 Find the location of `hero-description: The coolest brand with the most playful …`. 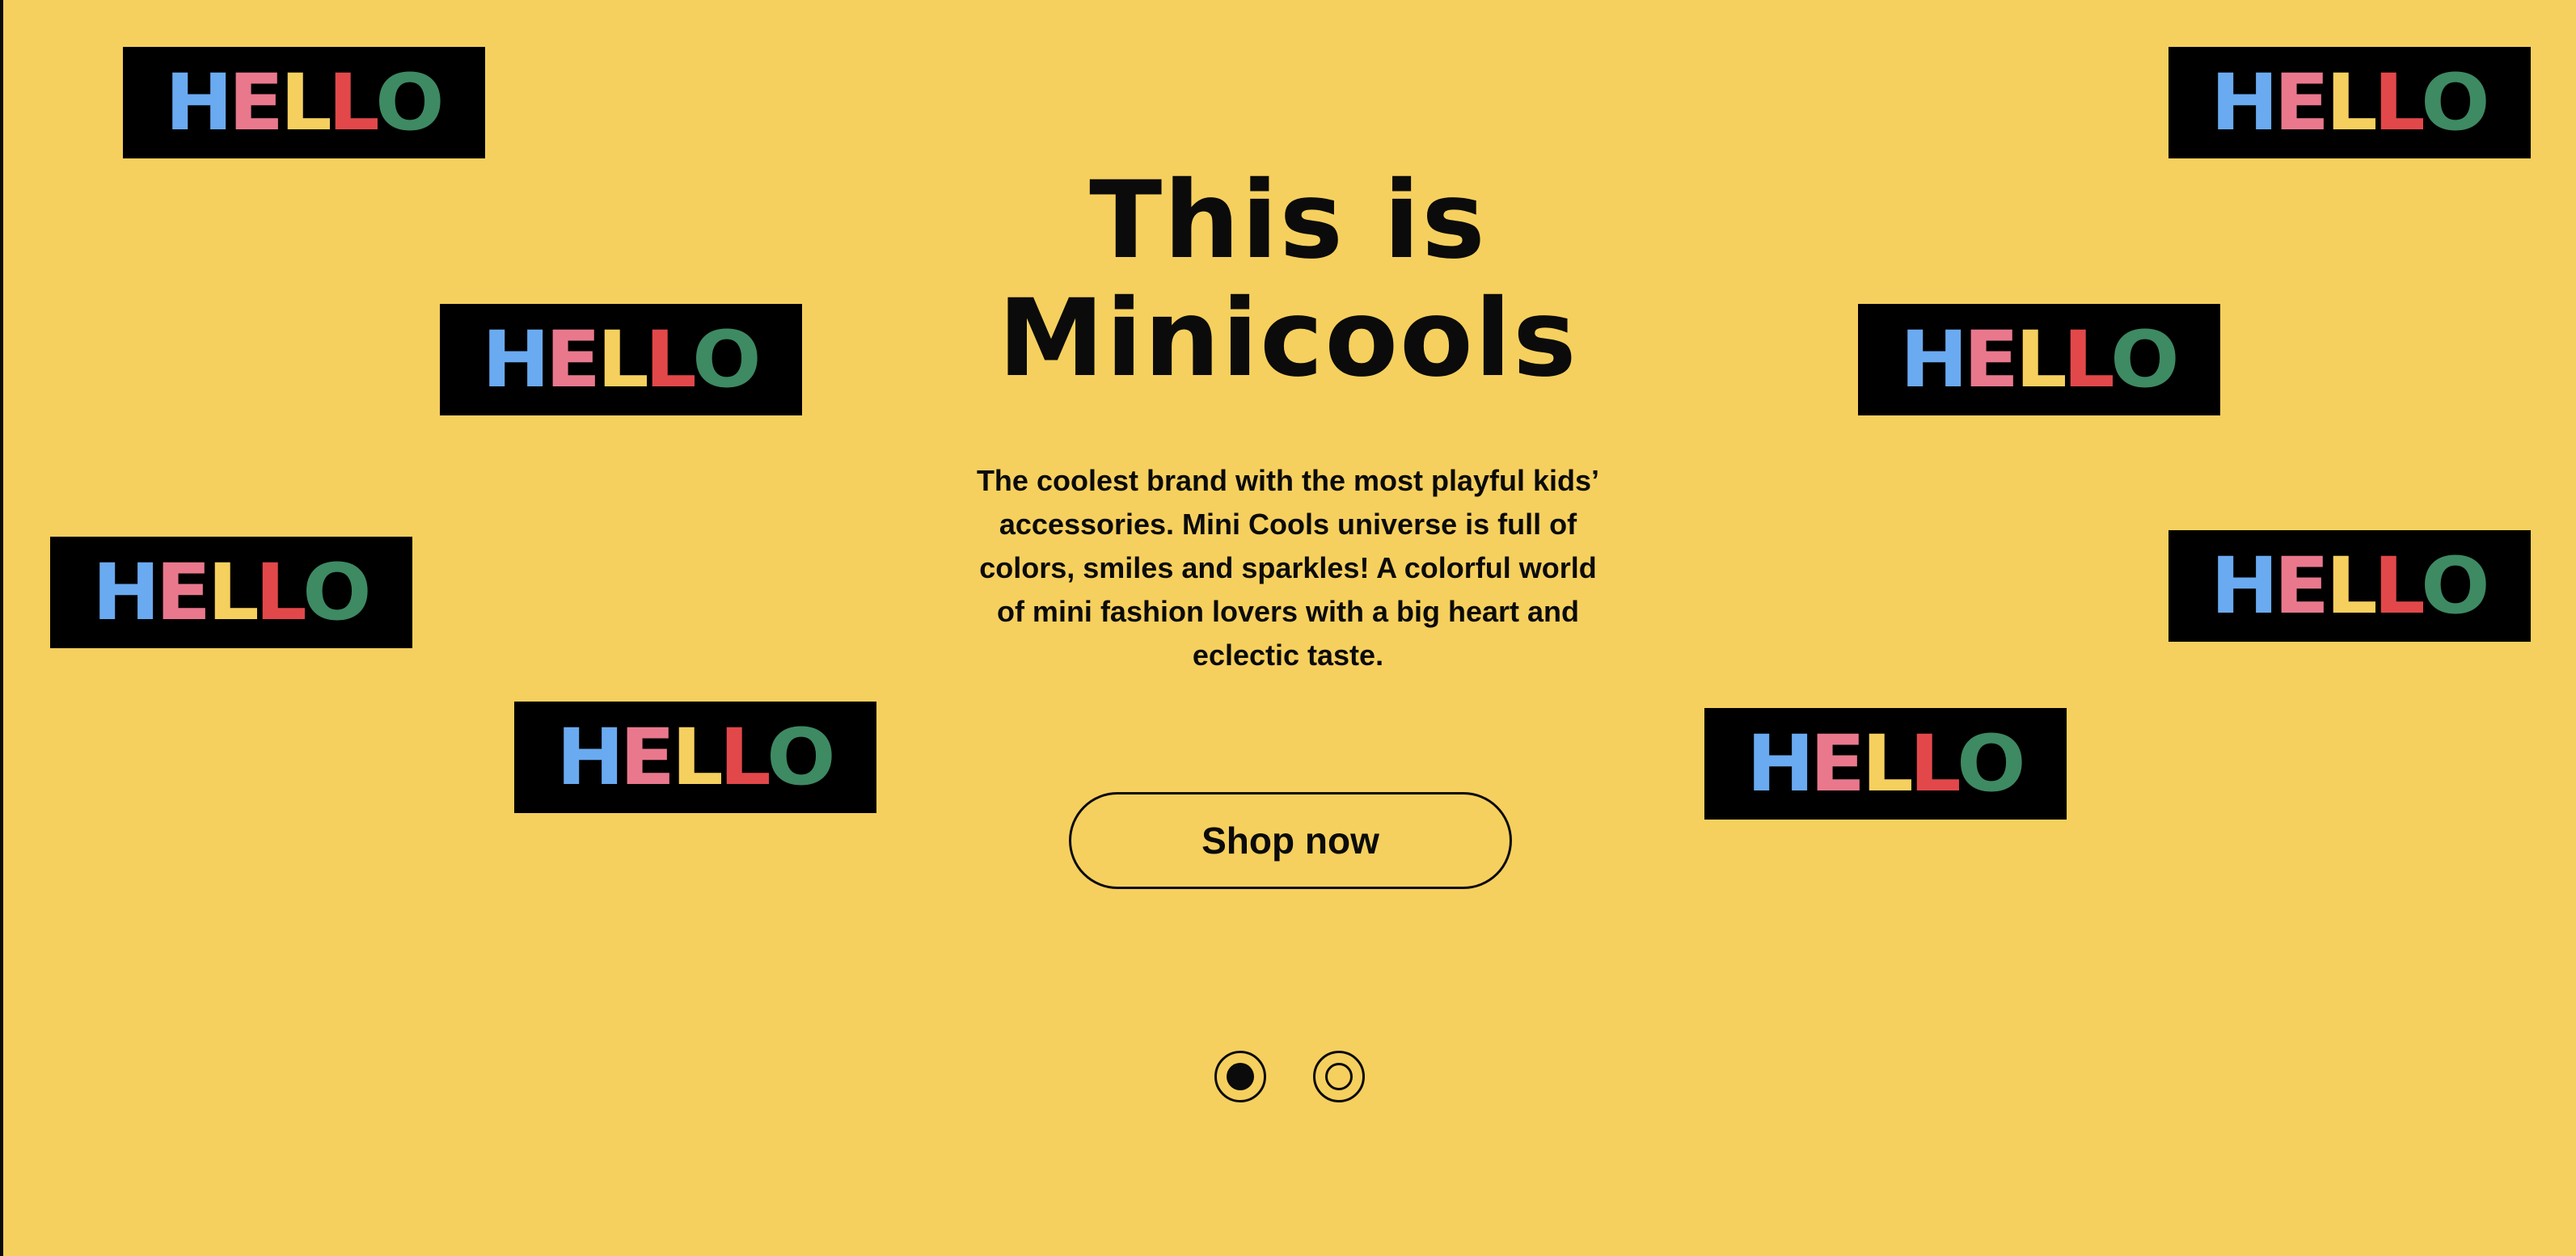

hero-description: The coolest brand with the most playful … is located at coordinates (1288, 568).